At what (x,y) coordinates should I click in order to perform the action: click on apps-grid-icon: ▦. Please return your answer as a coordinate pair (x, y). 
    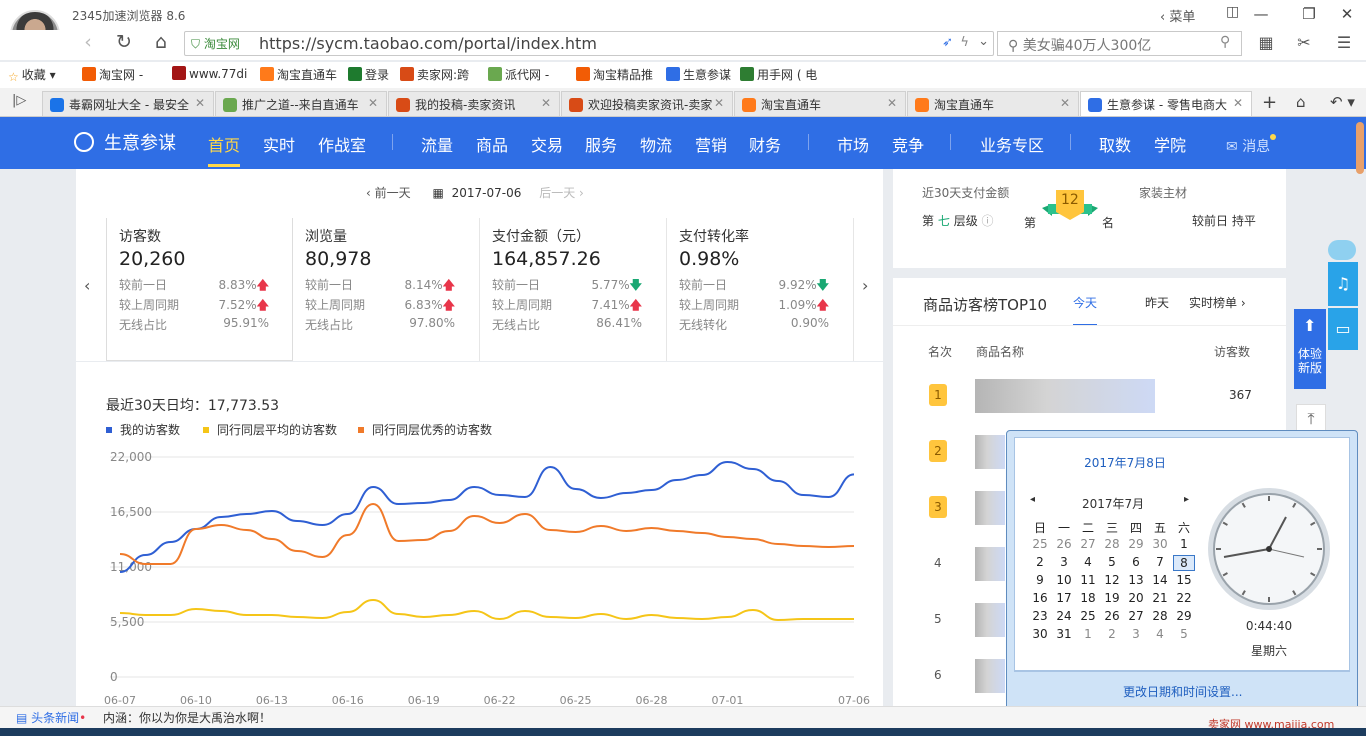
    Looking at the image, I should click on (1266, 42).